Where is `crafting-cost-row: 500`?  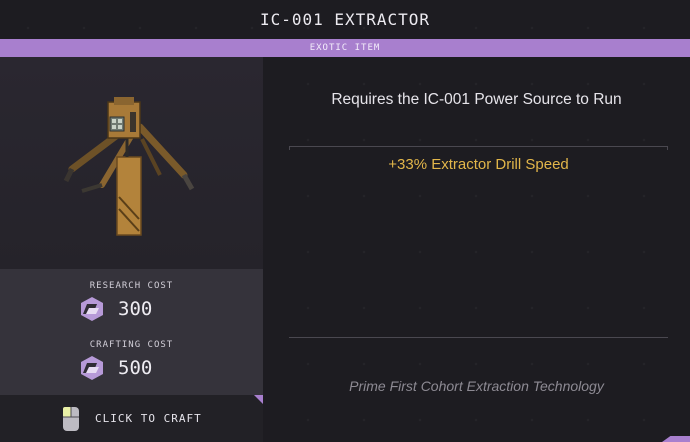 crafting-cost-row: 500 is located at coordinates (115, 368).